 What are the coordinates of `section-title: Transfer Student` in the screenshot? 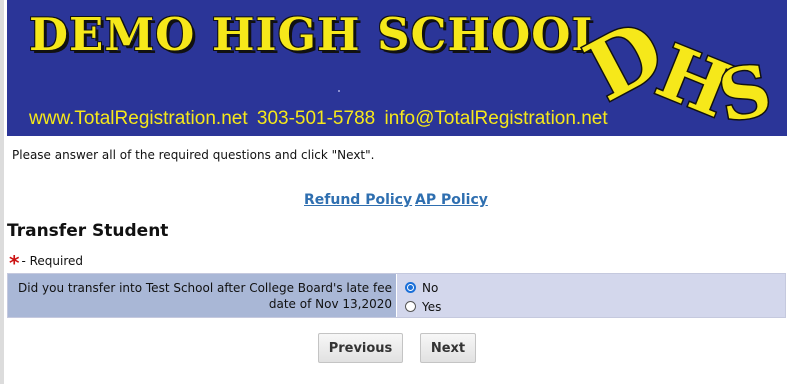 It's located at (88, 231).